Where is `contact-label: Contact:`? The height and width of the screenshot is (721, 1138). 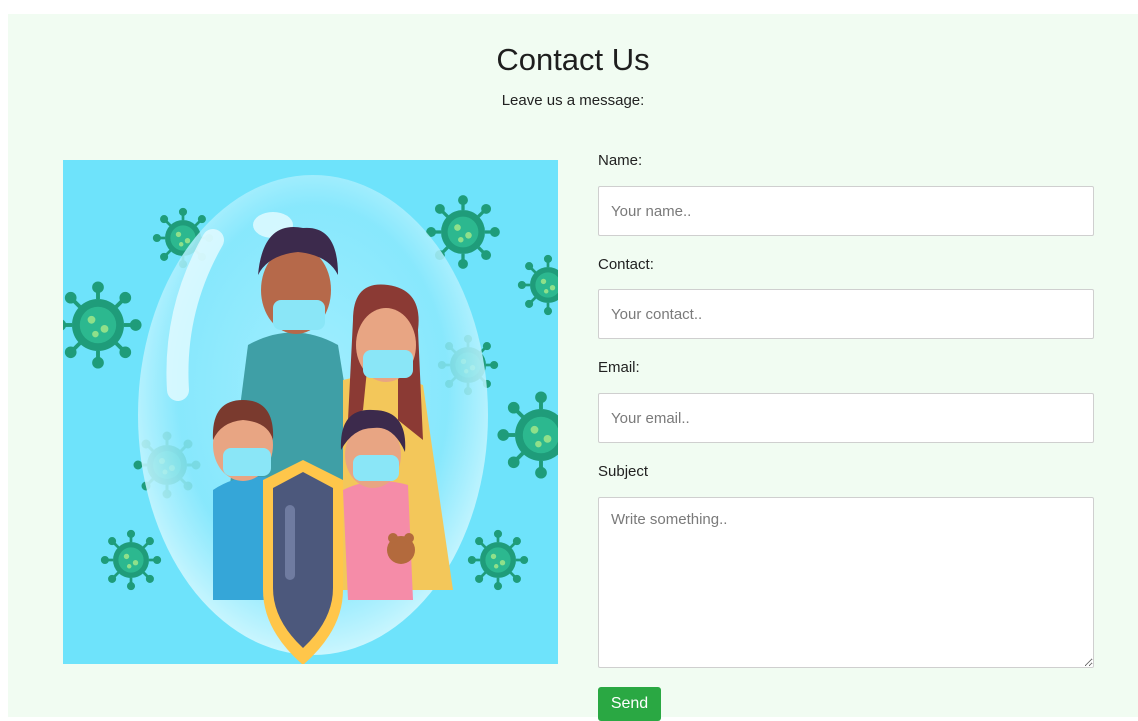
contact-label: Contact: is located at coordinates (626, 264).